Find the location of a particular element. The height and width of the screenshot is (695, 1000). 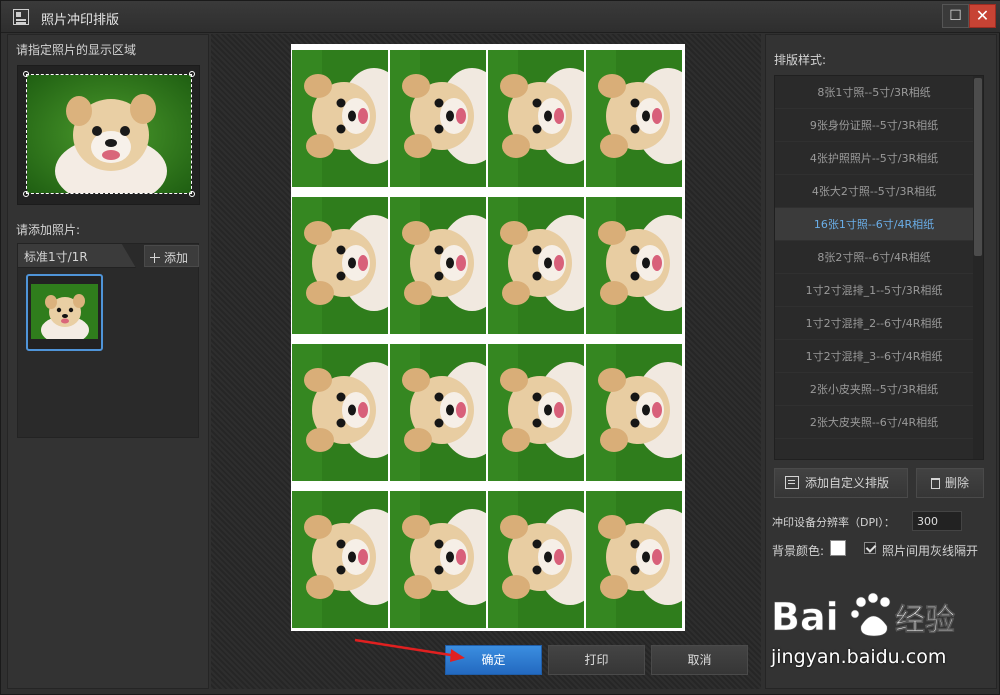

layout-style-label: 排版样式: is located at coordinates (800, 60).